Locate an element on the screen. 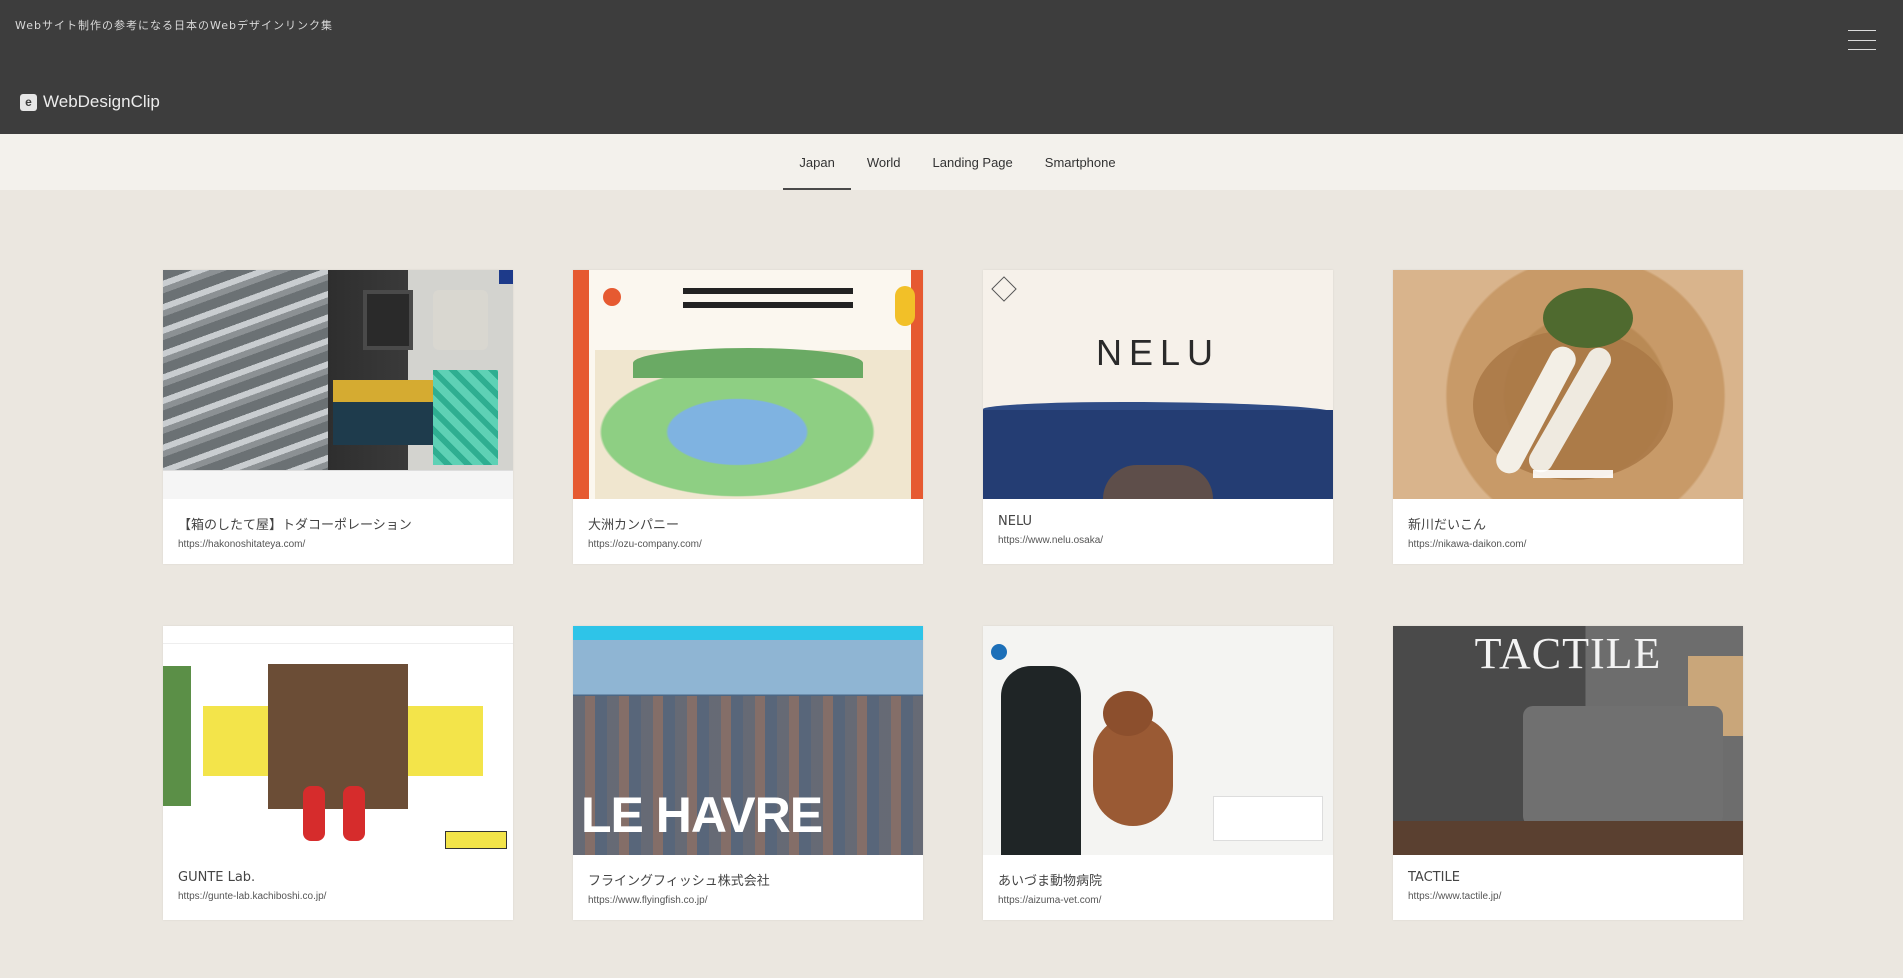 The height and width of the screenshot is (978, 1903). site-title: あいづま動物病院 is located at coordinates (1158, 872).